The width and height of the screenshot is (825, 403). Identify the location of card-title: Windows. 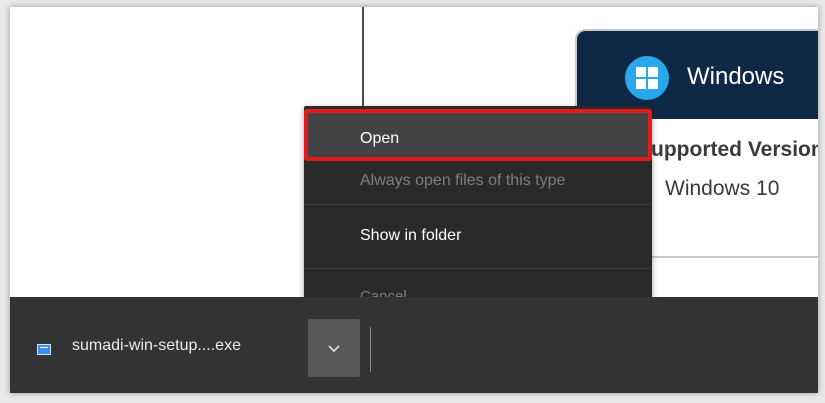
(736, 76).